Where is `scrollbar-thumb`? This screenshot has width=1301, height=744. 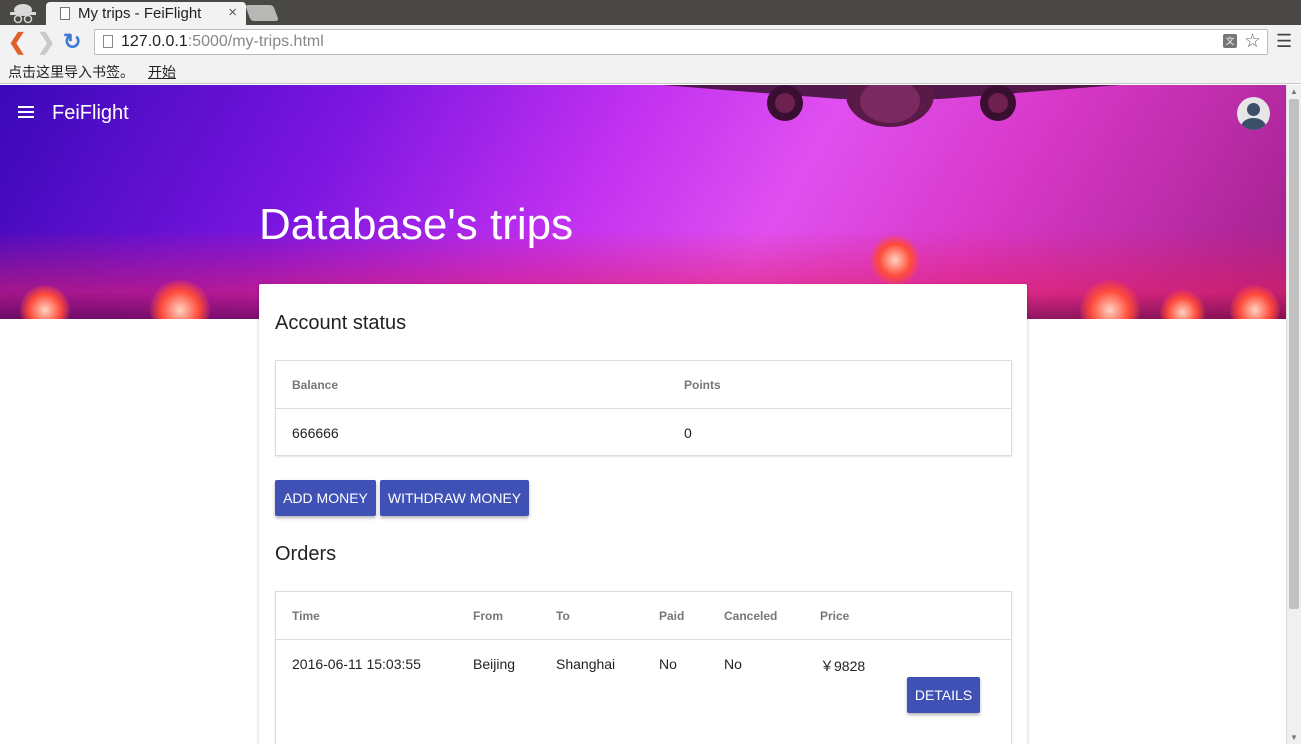
scrollbar-thumb is located at coordinates (1294, 354).